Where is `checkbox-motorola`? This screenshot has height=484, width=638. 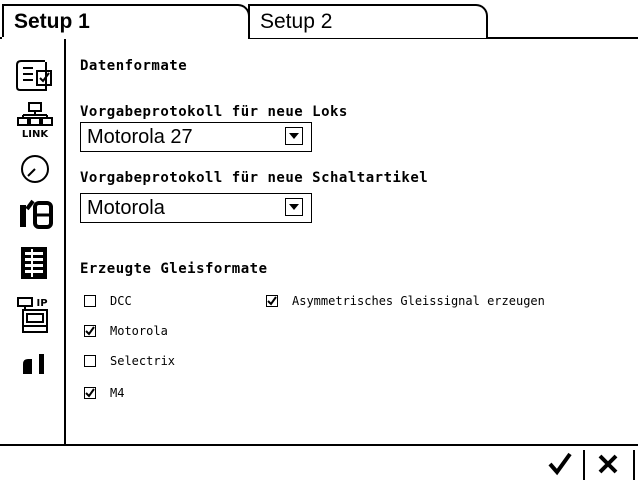 checkbox-motorola is located at coordinates (90, 331).